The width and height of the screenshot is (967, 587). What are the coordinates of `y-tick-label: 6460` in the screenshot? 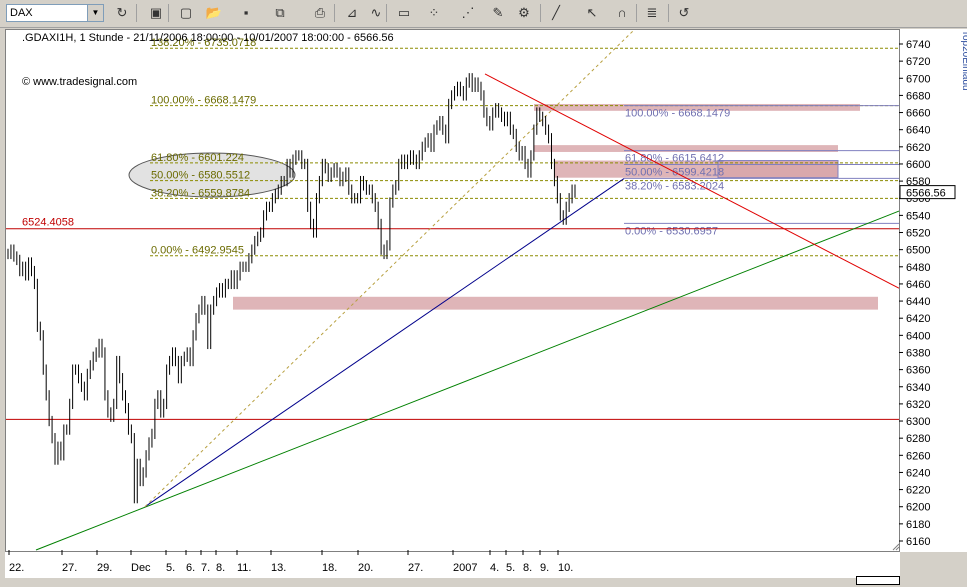 It's located at (918, 285).